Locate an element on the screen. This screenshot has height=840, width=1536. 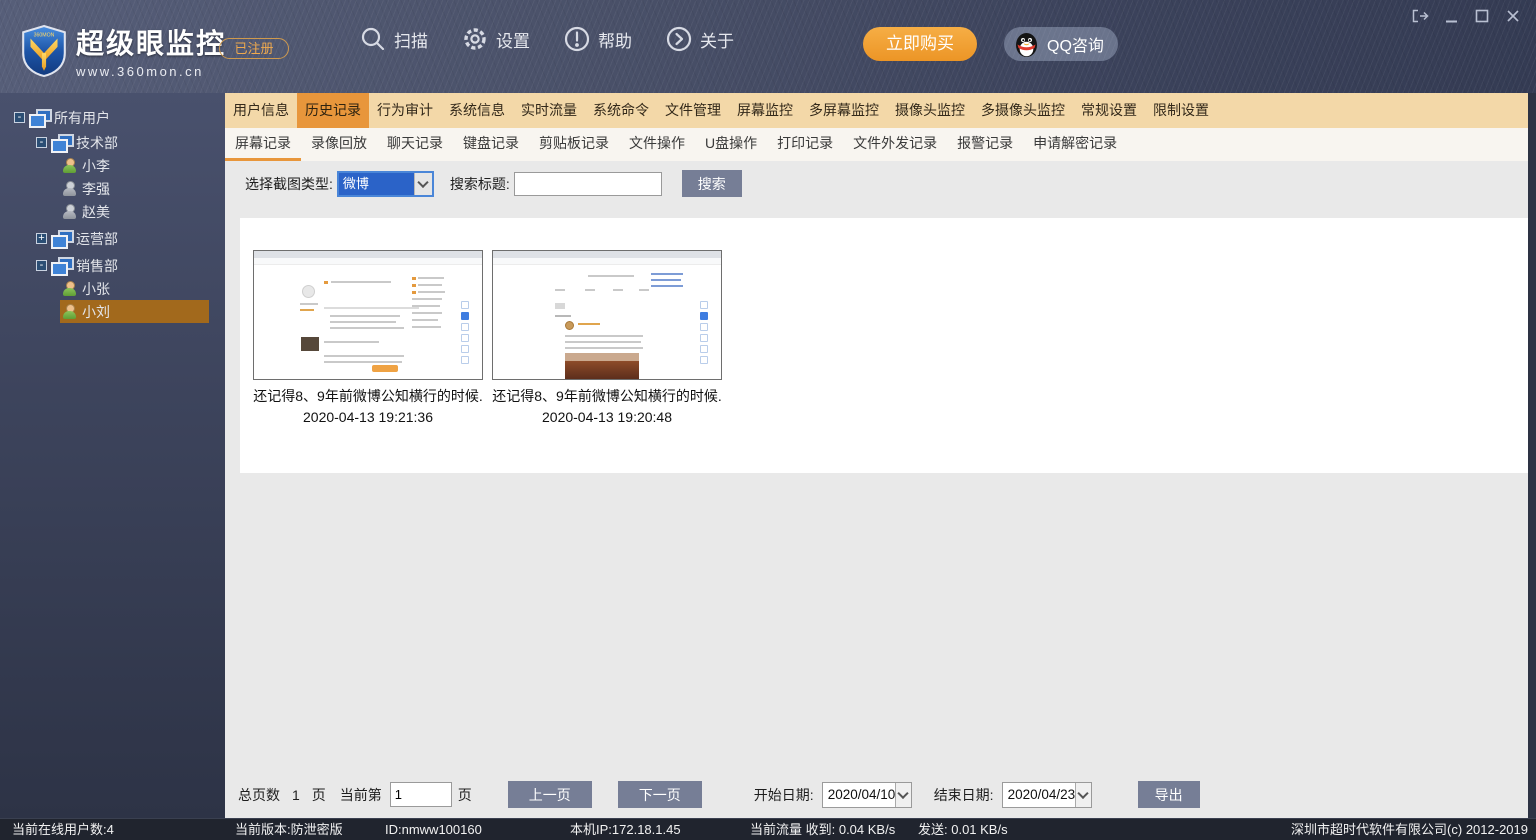
qq-consult-button: QQ咨询 is located at coordinates (1061, 44).